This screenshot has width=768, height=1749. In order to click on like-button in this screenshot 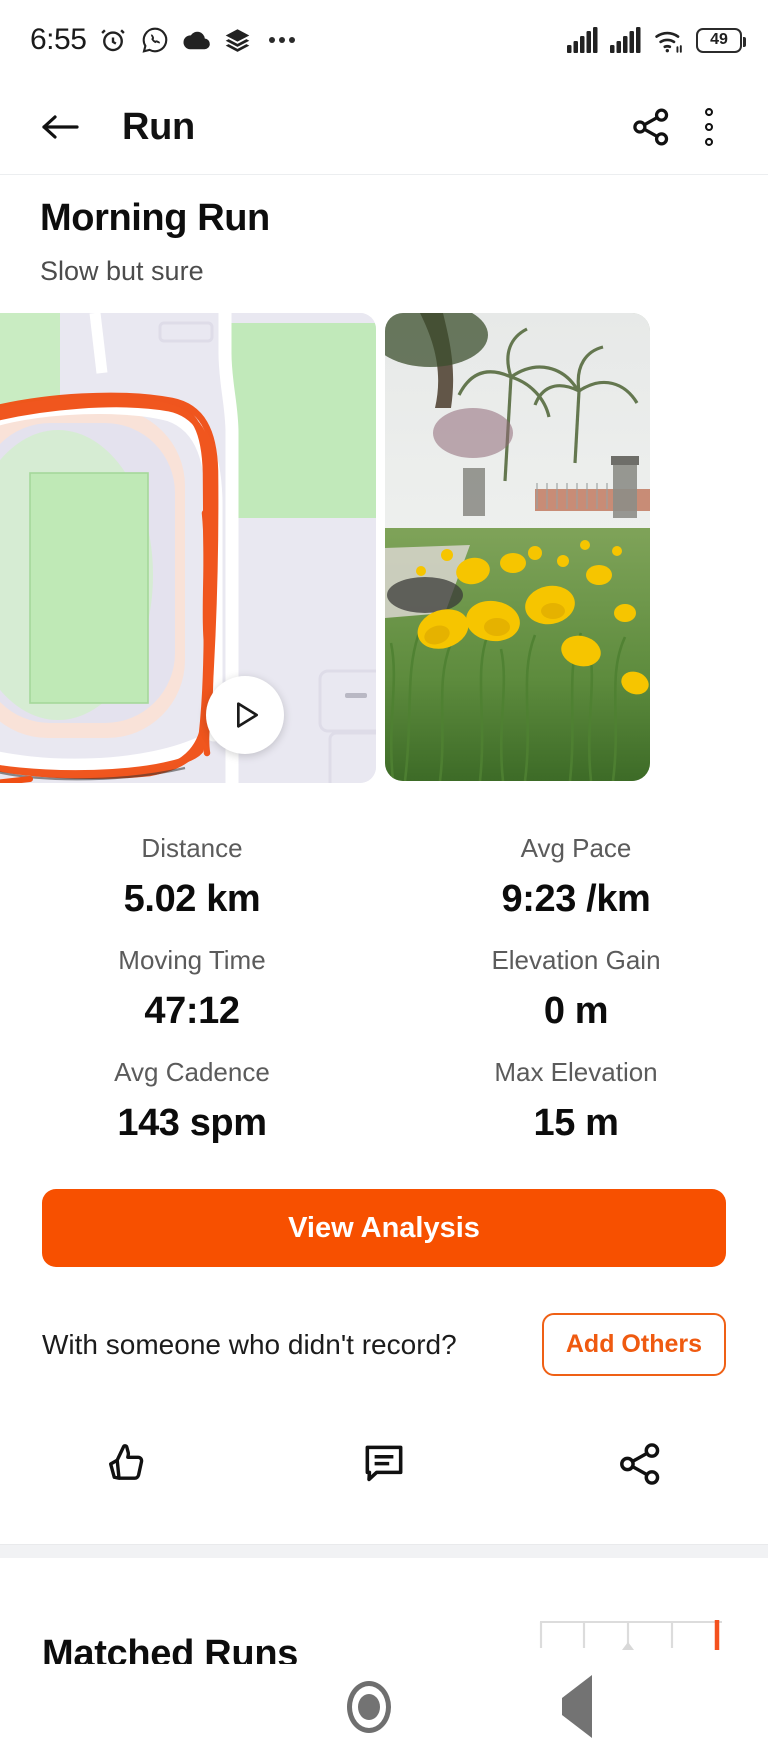, I will do `click(128, 1466)`.